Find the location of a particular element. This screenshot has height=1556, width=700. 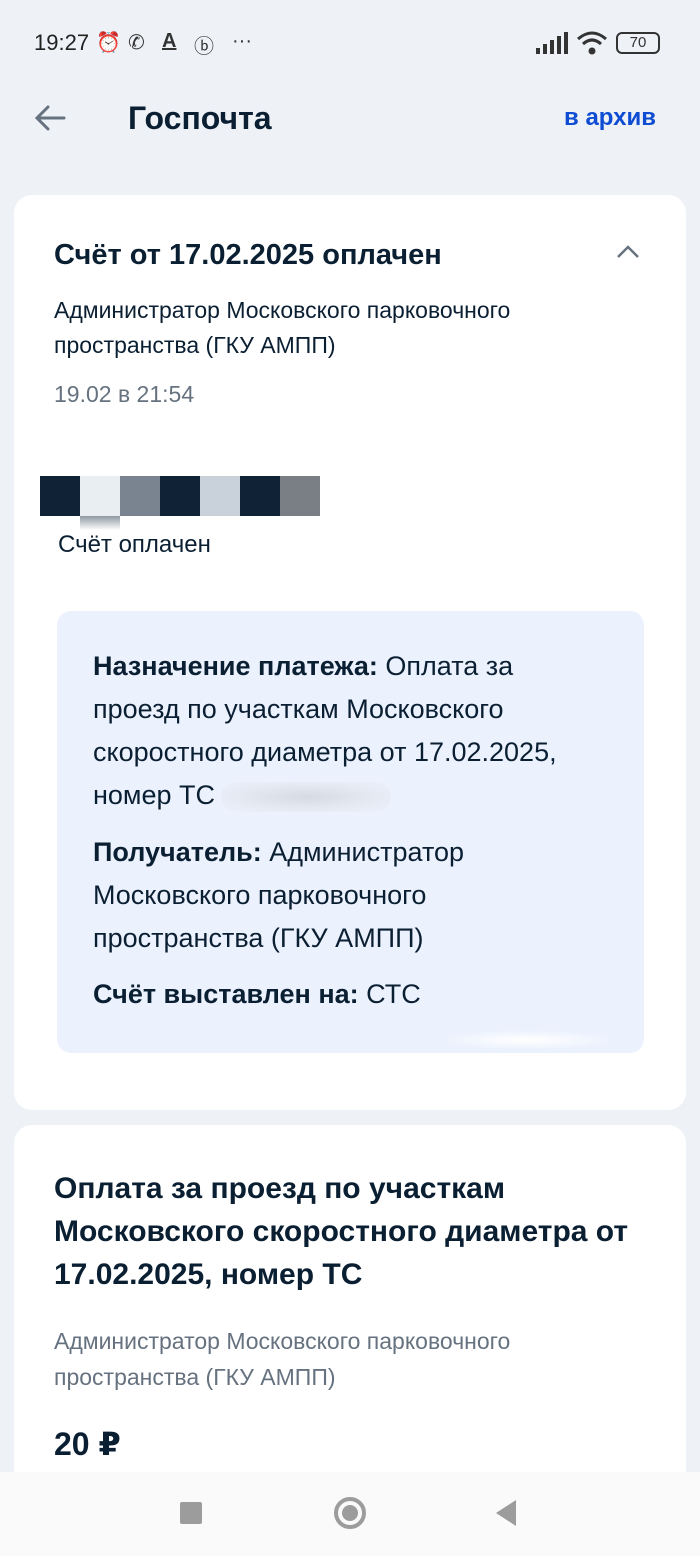

issued-detail: Счёт выставлен на: СТС is located at coordinates (348, 994).